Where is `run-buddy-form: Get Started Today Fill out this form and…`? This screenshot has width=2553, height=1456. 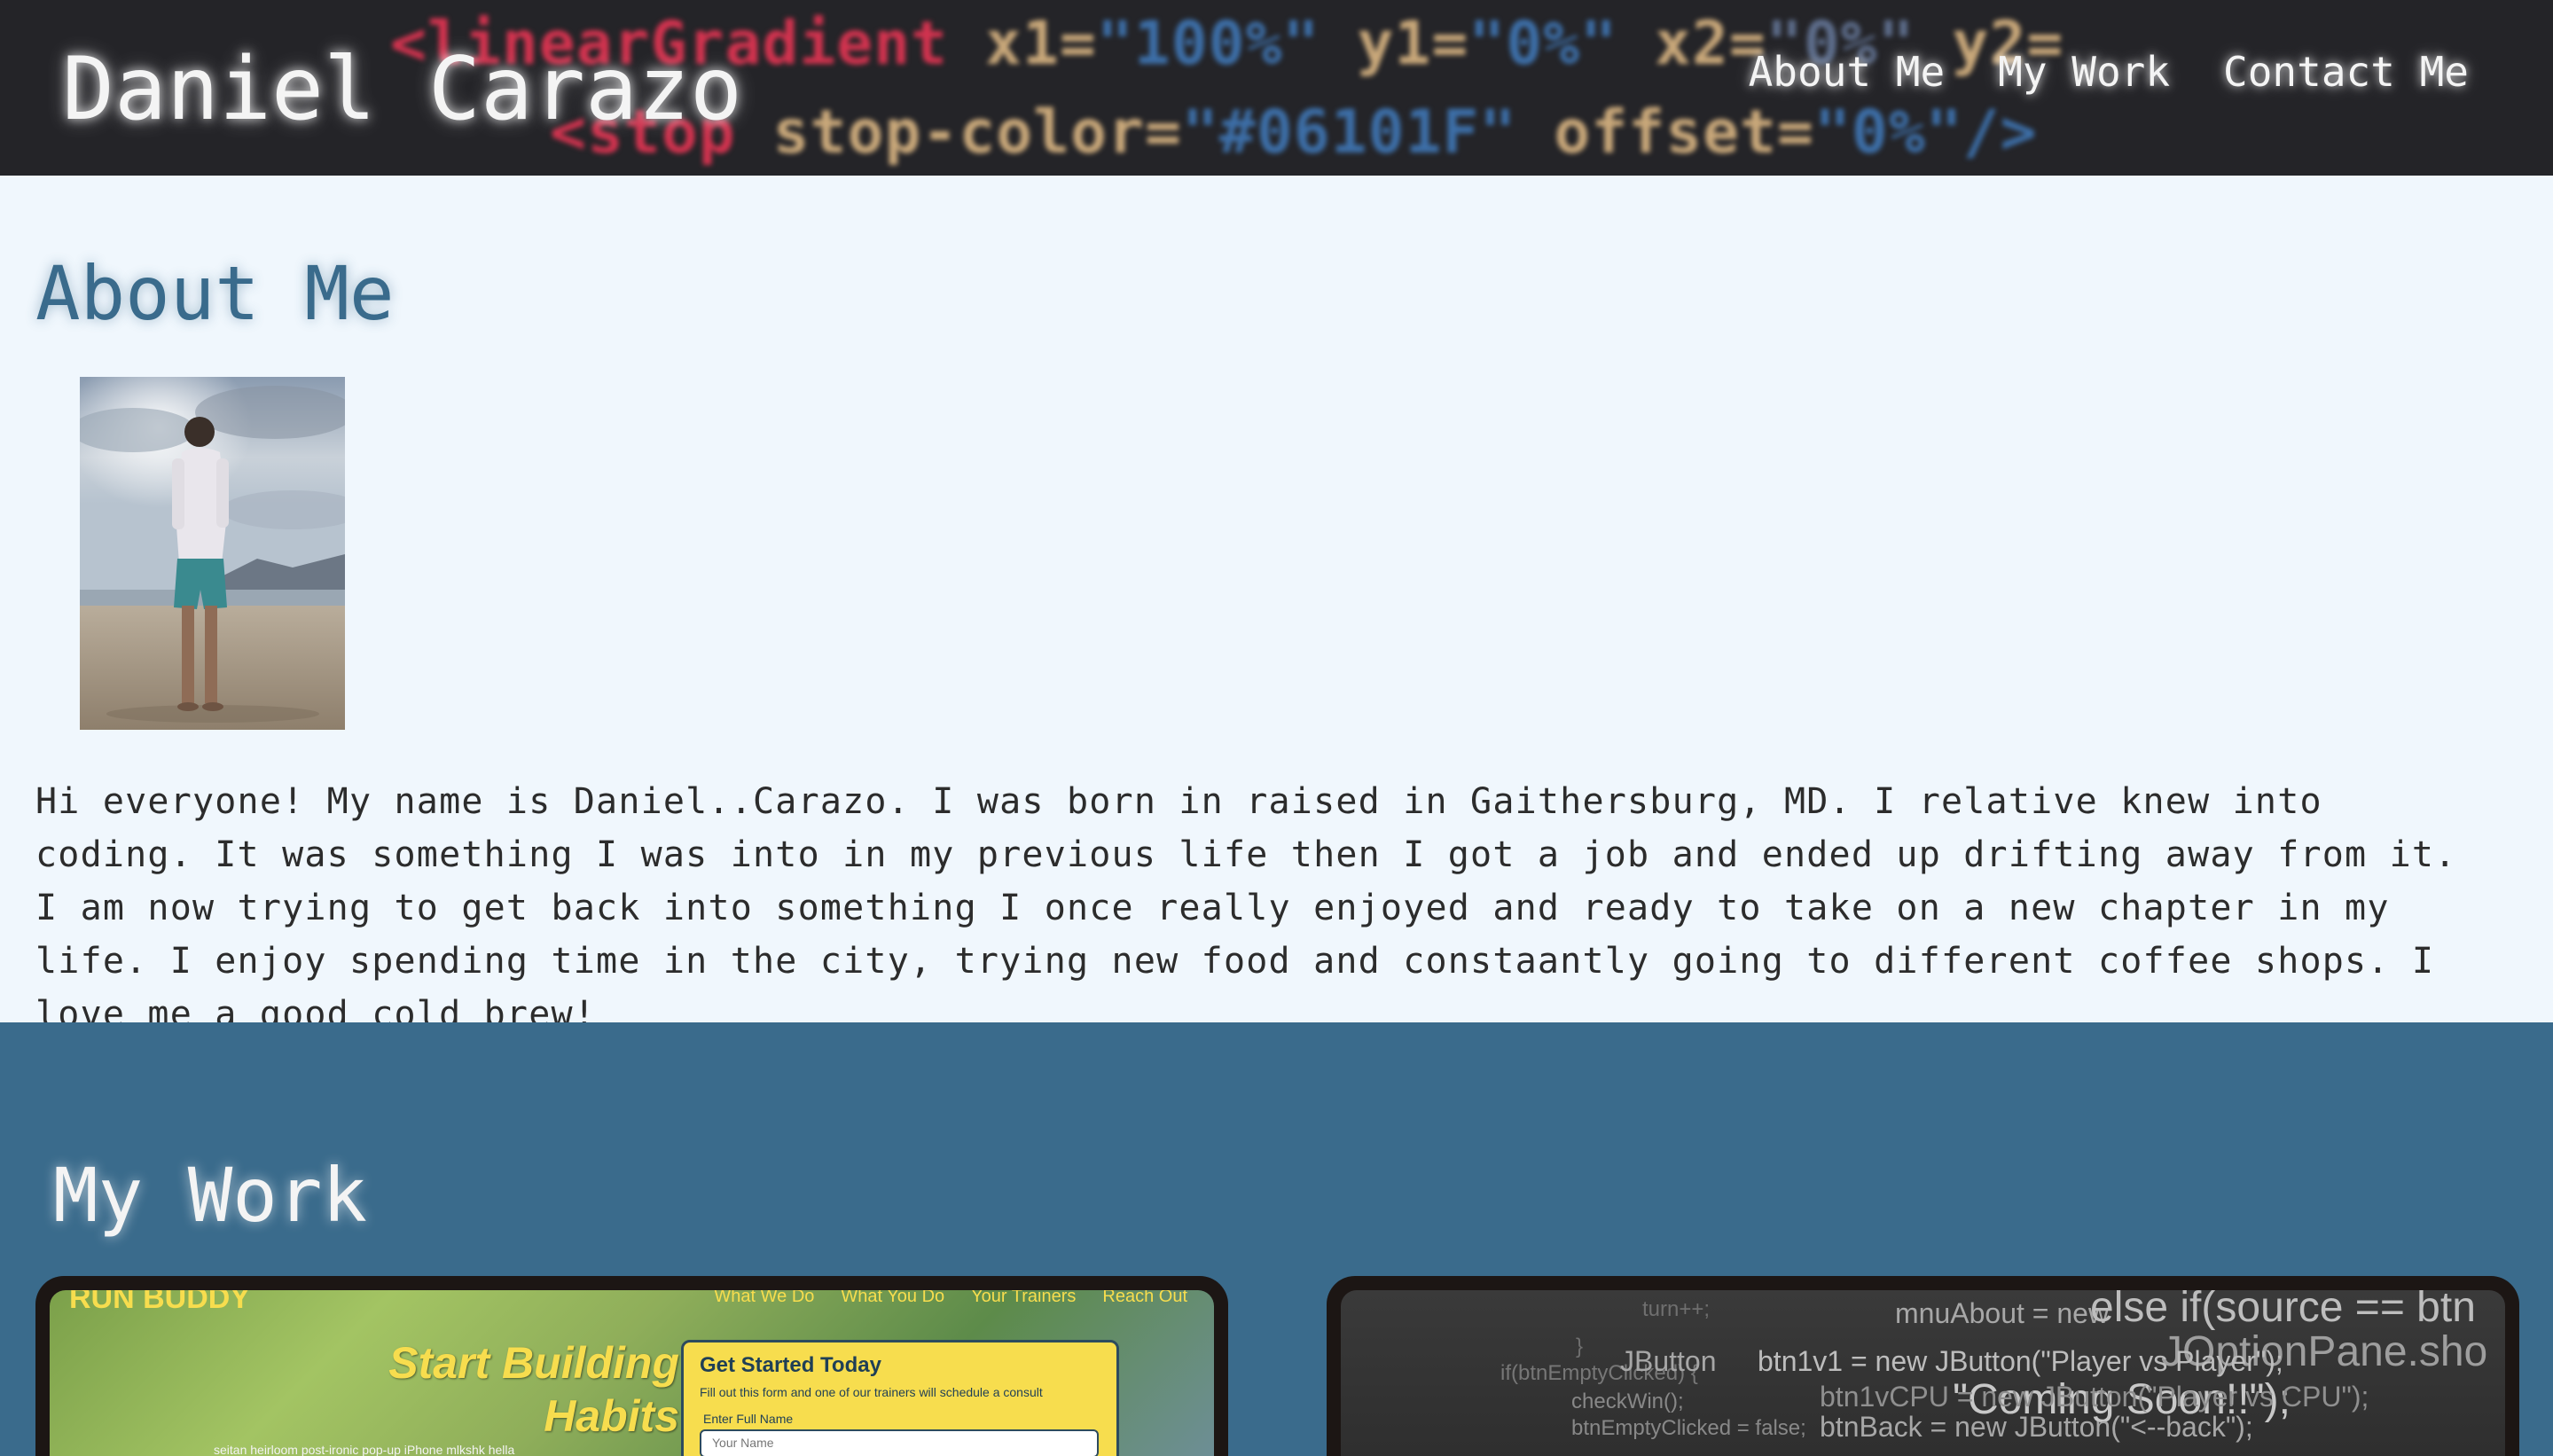
run-buddy-form: Get Started Today Fill out this form and… is located at coordinates (900, 1398).